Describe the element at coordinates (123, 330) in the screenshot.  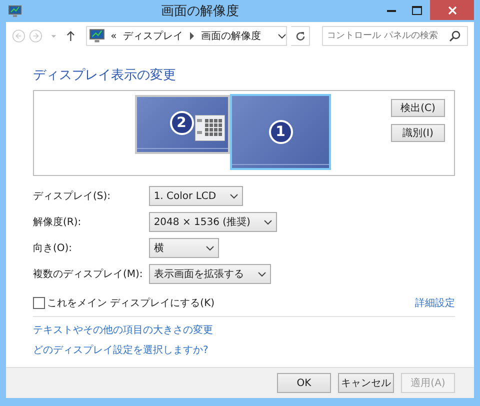
I see `help-link: テキストやその他の項目の大きさの変更` at that location.